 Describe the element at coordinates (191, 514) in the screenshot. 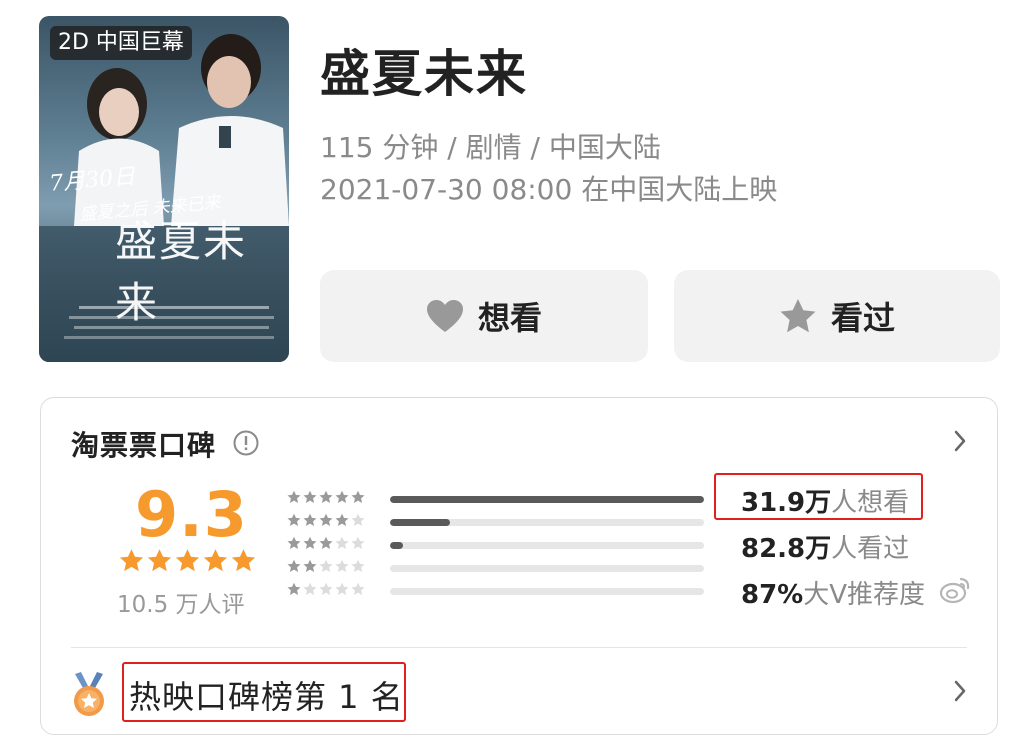

I see `rating-score: 9.3` at that location.